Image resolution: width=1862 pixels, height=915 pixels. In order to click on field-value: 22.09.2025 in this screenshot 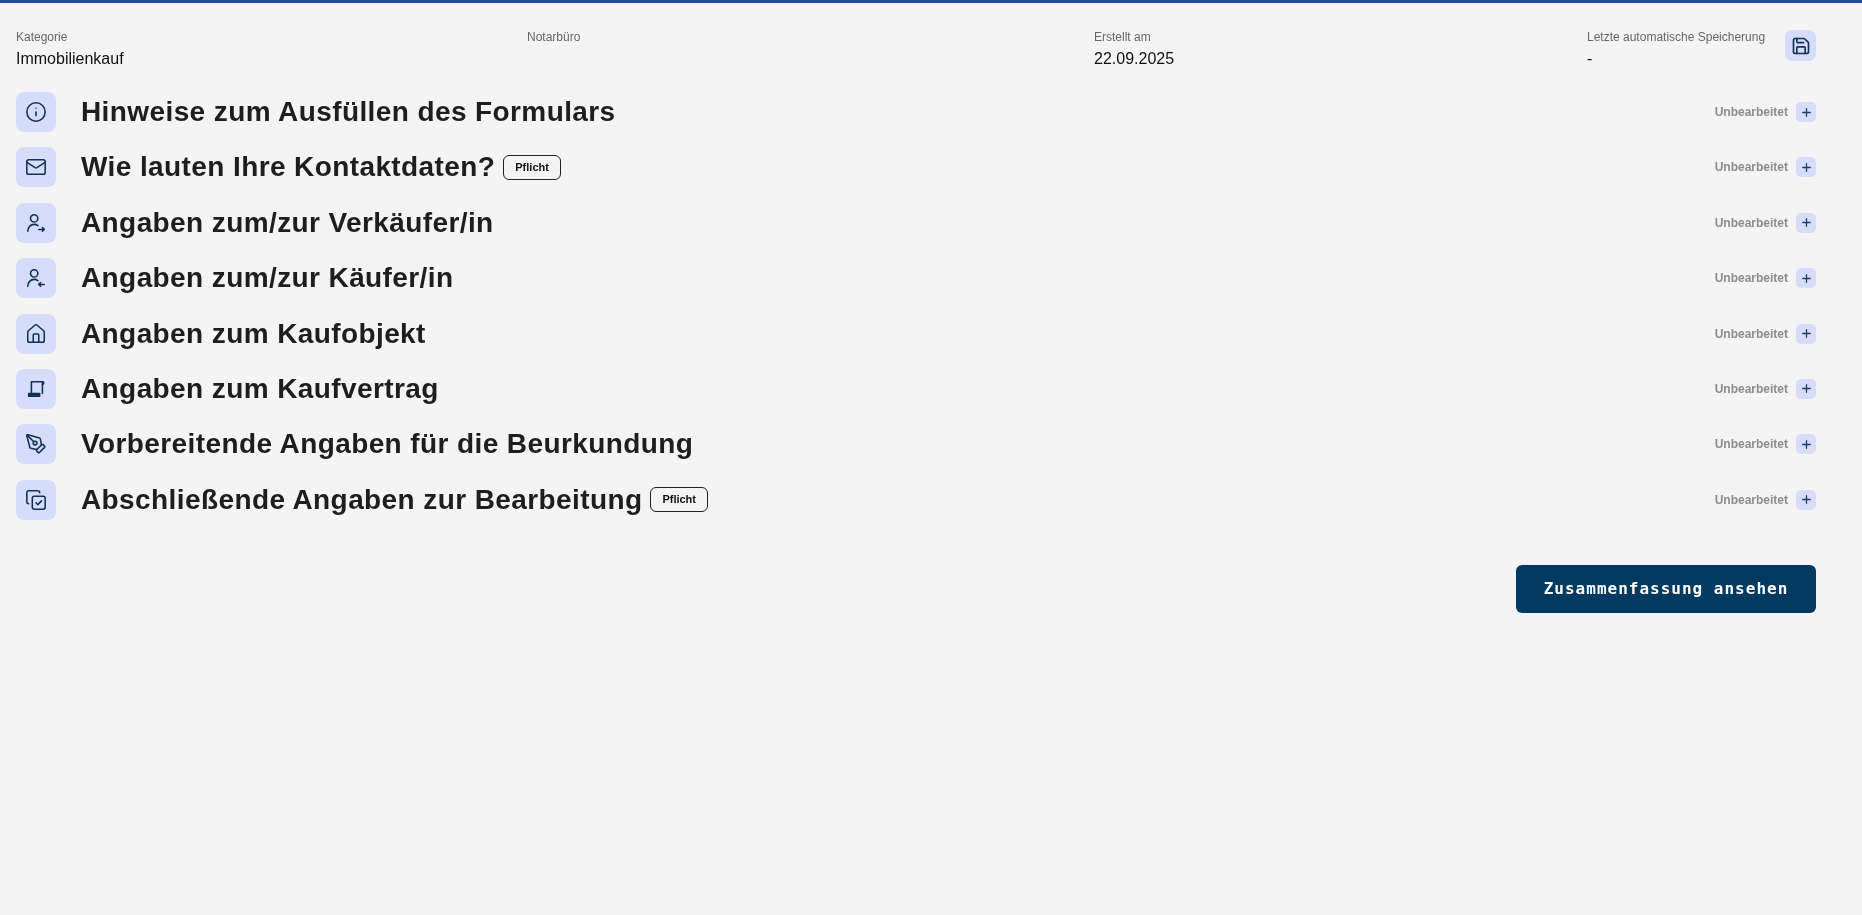, I will do `click(1135, 58)`.